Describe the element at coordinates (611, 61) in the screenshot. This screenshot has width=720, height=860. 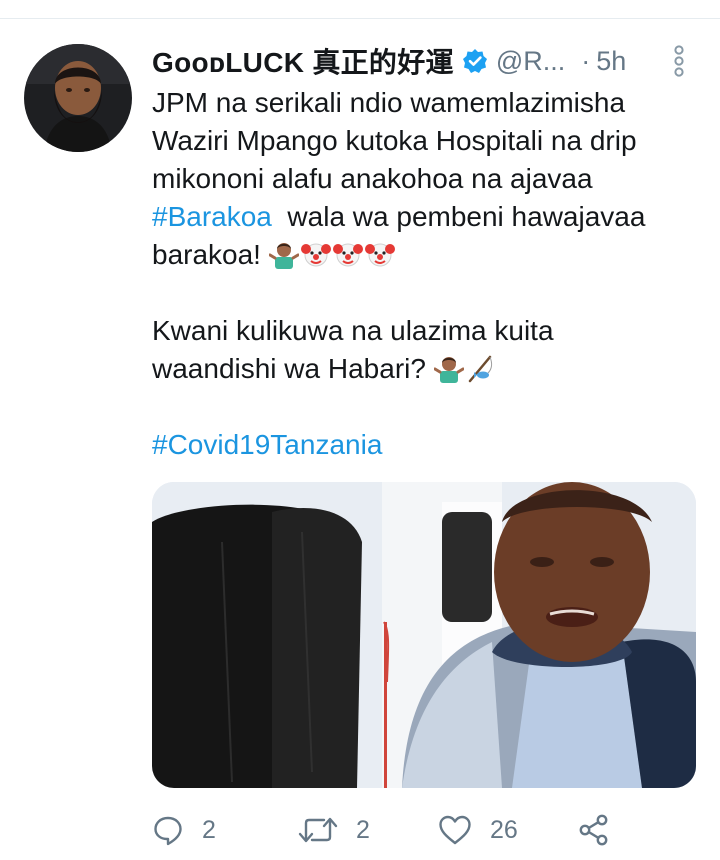
I see `timestamp: 5h` at that location.